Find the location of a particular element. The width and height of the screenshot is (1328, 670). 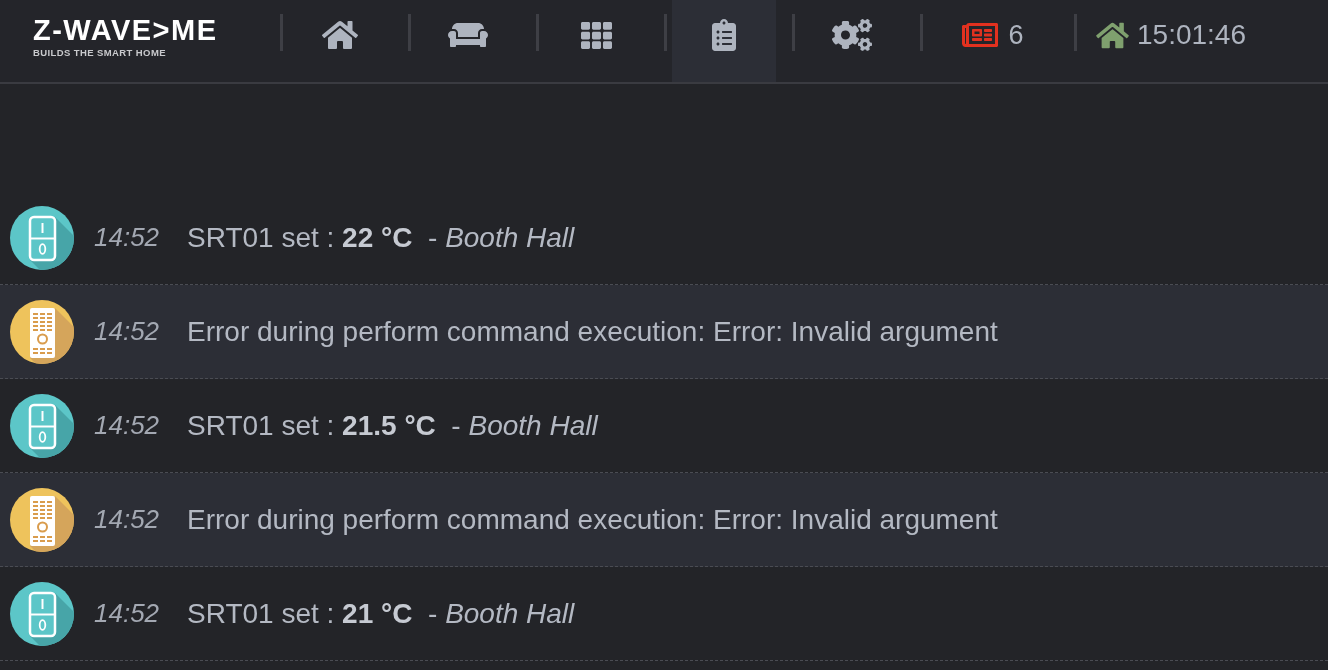

settings-icon is located at coordinates (852, 35).